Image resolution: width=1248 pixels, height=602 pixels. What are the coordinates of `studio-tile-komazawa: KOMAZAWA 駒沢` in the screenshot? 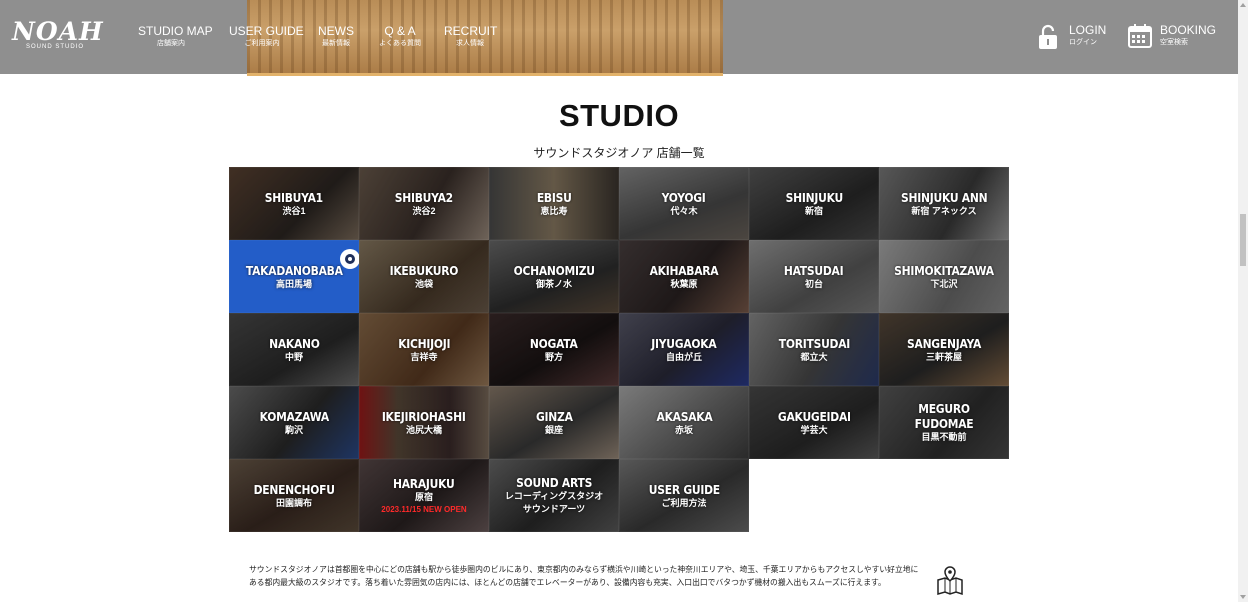 It's located at (294, 422).